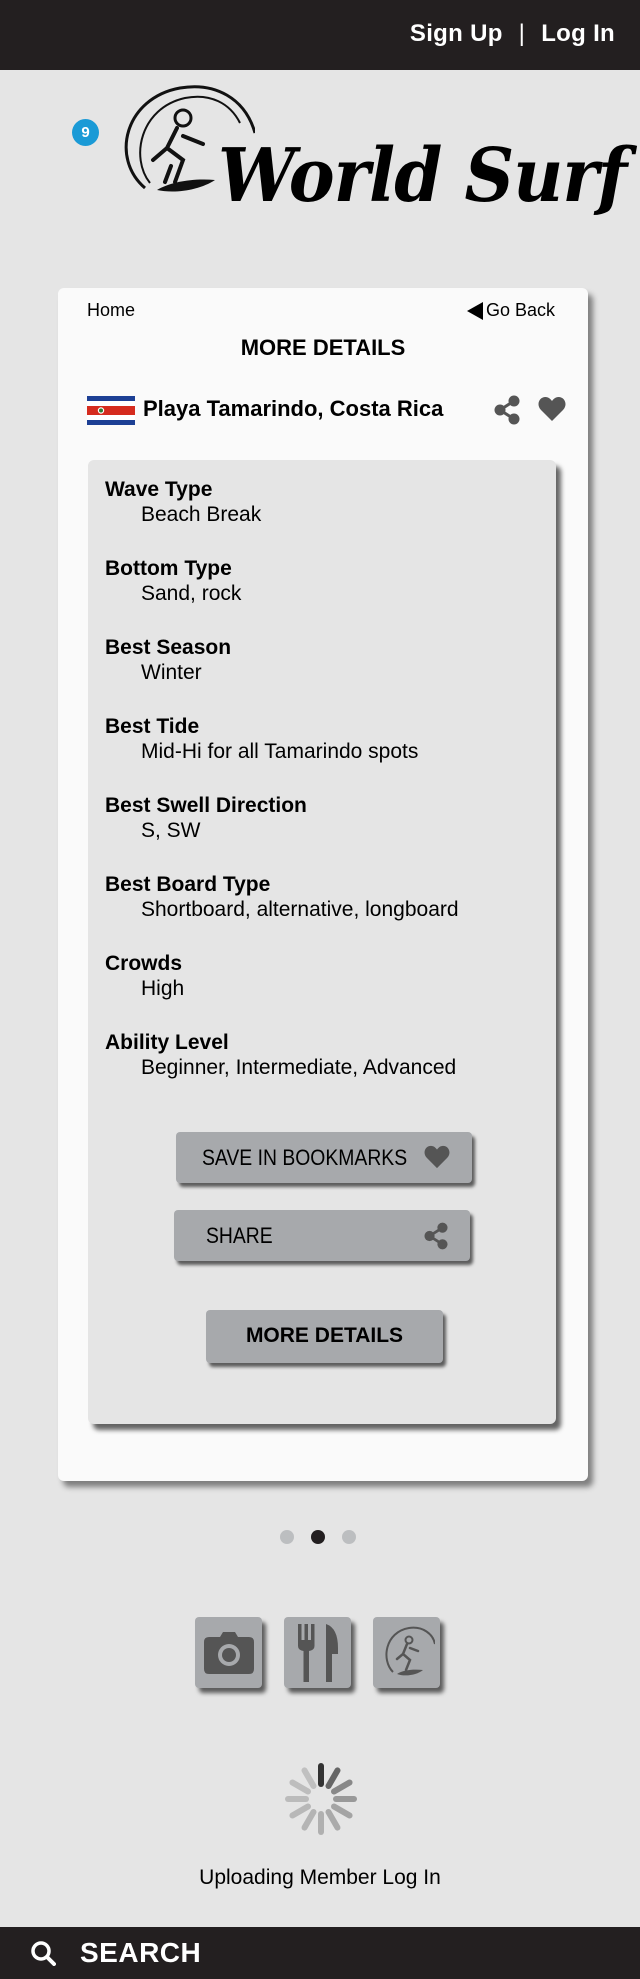 The height and width of the screenshot is (1979, 640). I want to click on attribute-item: Best Season Winter, so click(282, 675).